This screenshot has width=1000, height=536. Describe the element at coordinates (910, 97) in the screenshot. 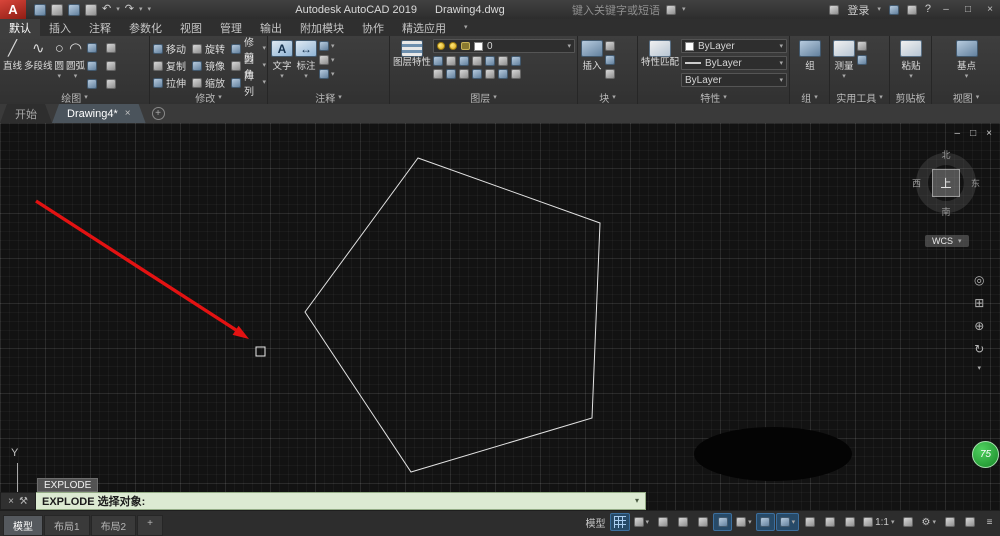

I see `panel-label-clipboard: 剪贴板` at that location.